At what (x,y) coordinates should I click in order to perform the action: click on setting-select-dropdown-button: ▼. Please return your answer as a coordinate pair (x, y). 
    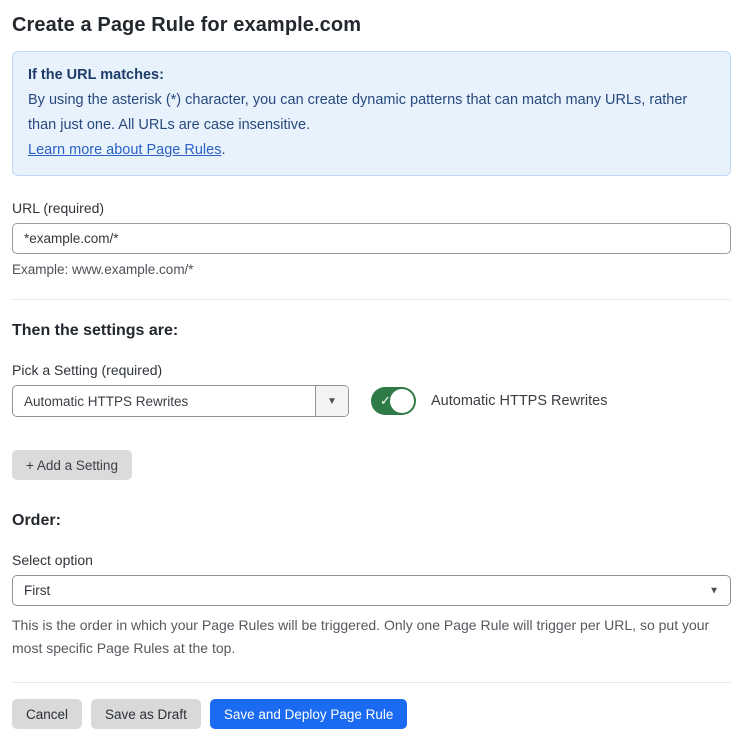
    Looking at the image, I should click on (331, 401).